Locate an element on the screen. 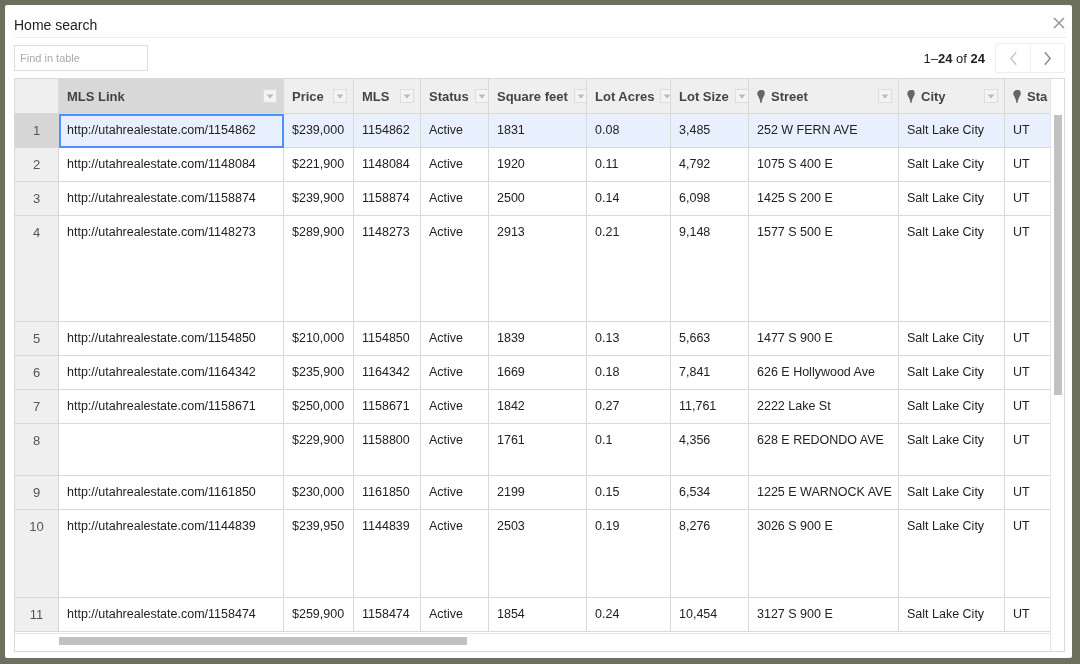 This screenshot has height=664, width=1080. table-cell: 9,148 is located at coordinates (695, 232).